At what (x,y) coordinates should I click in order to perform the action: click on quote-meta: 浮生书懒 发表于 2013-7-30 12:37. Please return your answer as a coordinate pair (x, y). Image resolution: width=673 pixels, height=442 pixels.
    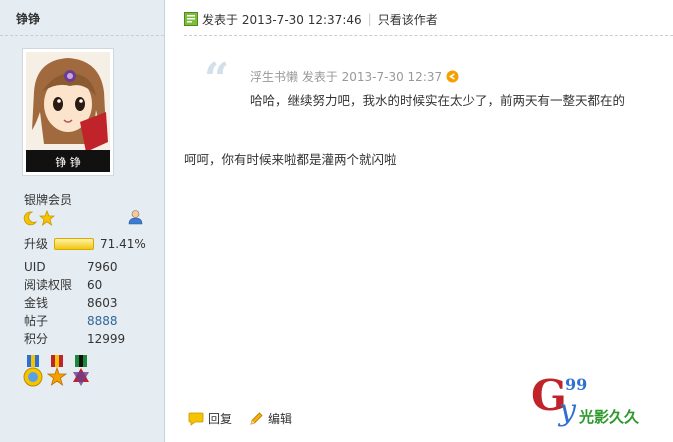
    Looking at the image, I should click on (354, 76).